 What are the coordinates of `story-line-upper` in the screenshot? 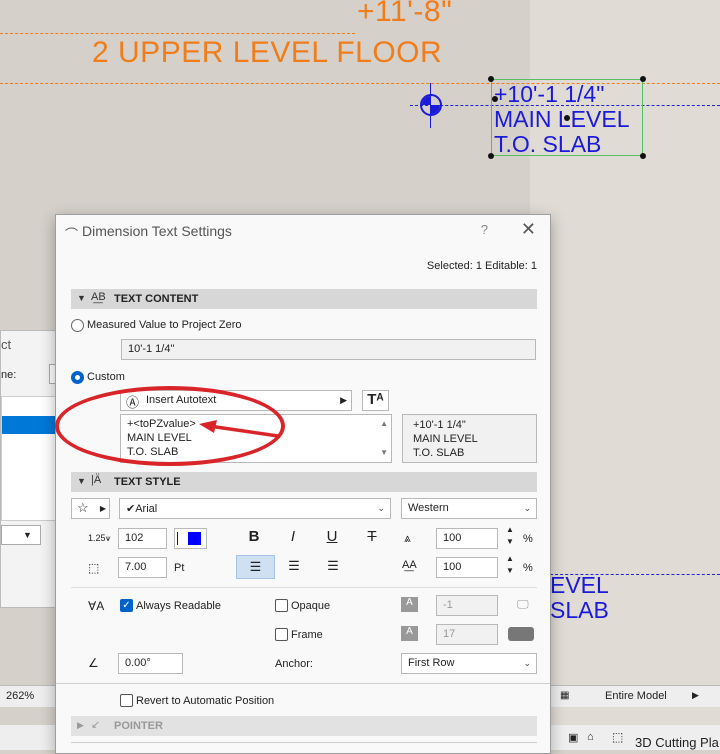 It's located at (177, 33).